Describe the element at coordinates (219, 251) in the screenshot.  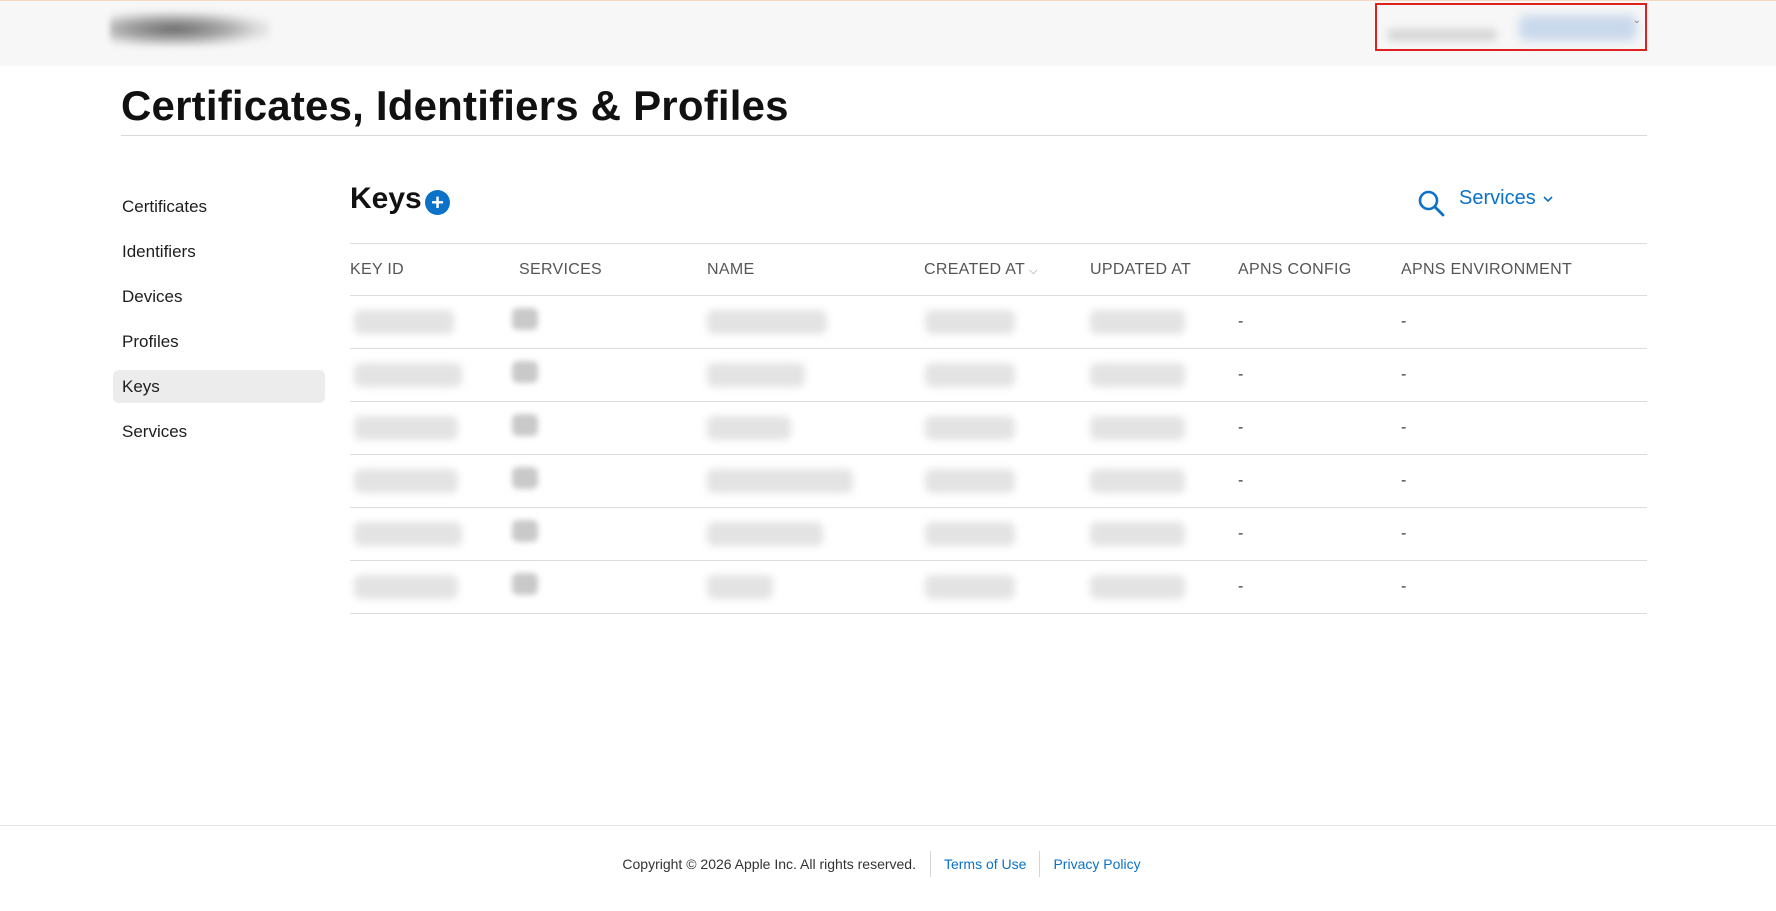
I see `sidebar-item-identifiers: Identifiers` at that location.